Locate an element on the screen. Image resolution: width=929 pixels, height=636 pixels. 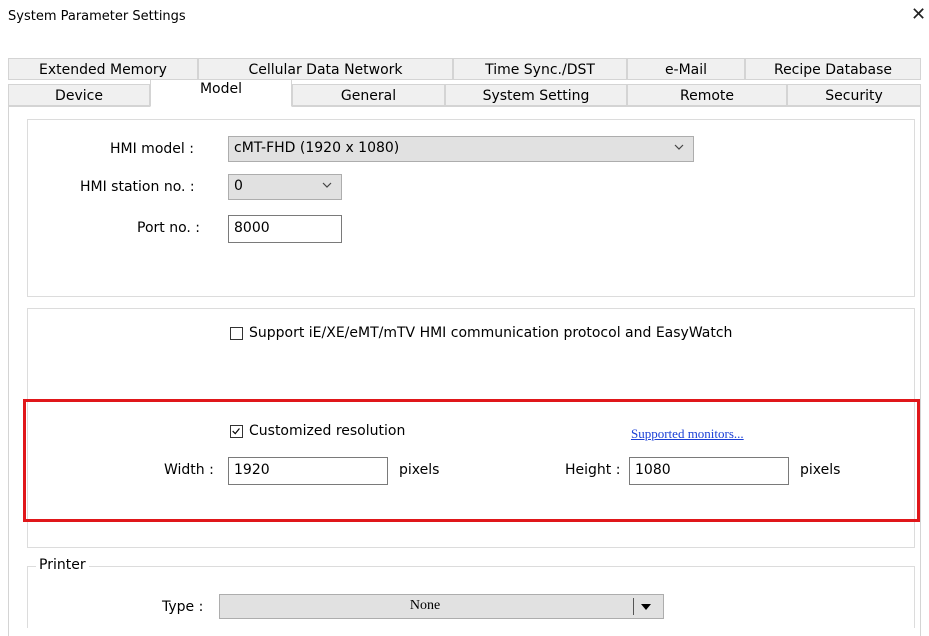
tab-remote: Remote is located at coordinates (707, 95).